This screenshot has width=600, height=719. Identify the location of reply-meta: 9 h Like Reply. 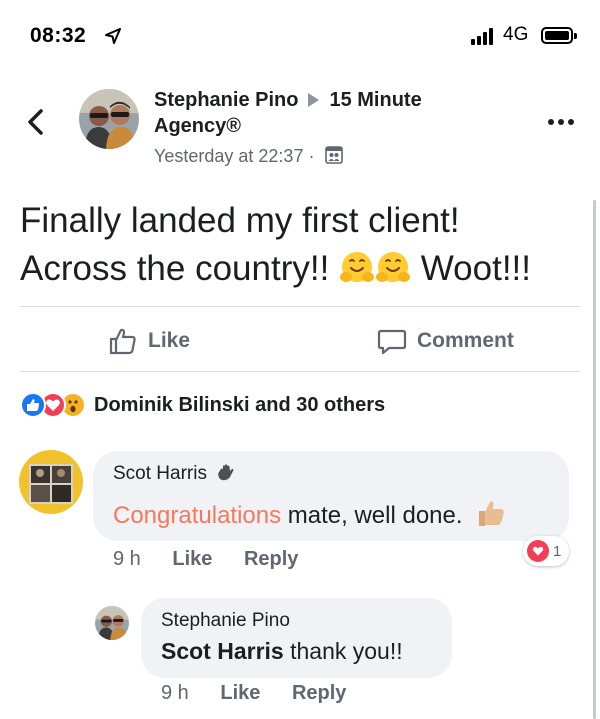
(266, 693).